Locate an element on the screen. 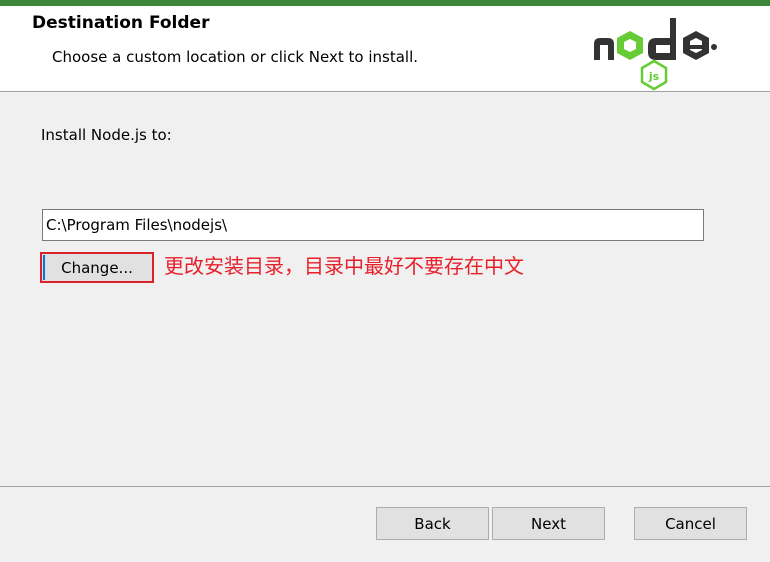  nodejs-logo: js is located at coordinates (655, 54).